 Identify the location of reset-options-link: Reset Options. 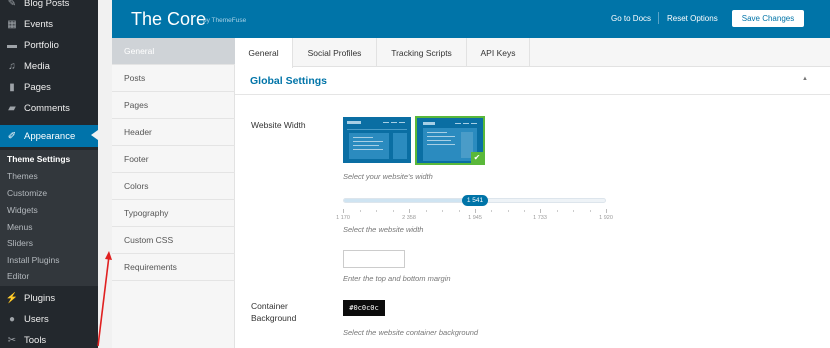
(692, 18).